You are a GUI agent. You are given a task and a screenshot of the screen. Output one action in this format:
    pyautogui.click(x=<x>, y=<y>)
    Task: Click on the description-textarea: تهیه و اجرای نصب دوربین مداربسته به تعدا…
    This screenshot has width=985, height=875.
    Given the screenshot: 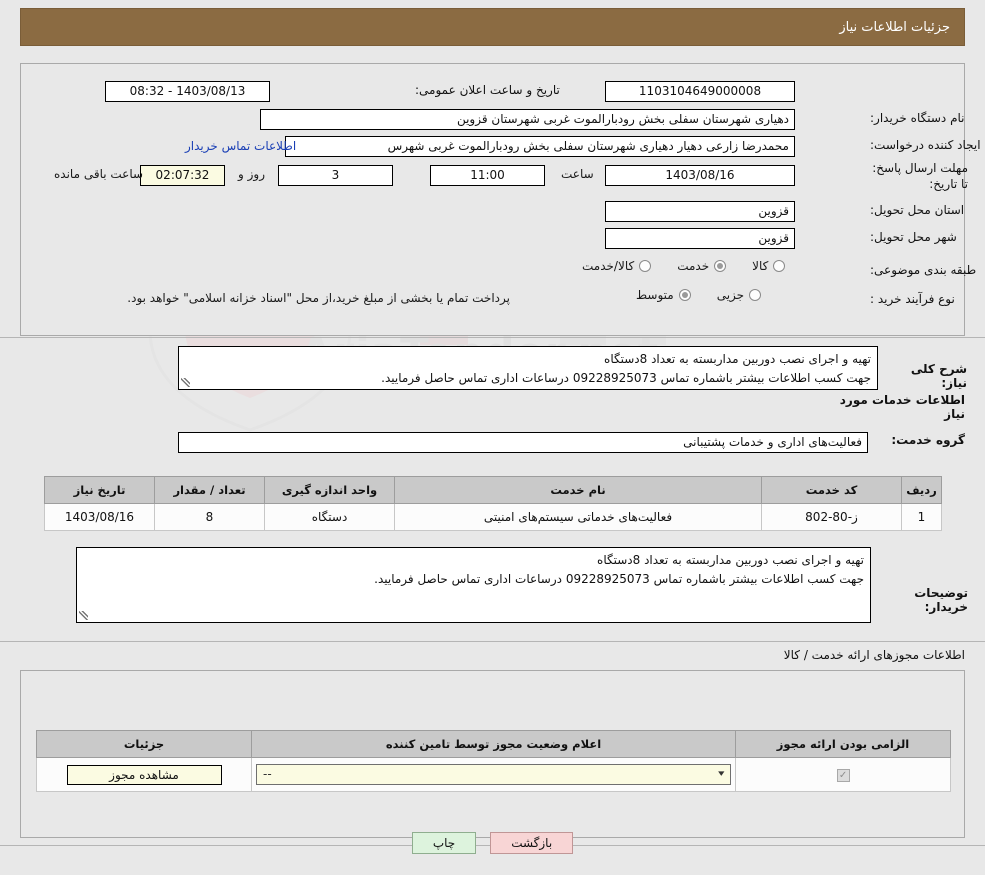 What is the action you would take?
    pyautogui.click(x=528, y=368)
    